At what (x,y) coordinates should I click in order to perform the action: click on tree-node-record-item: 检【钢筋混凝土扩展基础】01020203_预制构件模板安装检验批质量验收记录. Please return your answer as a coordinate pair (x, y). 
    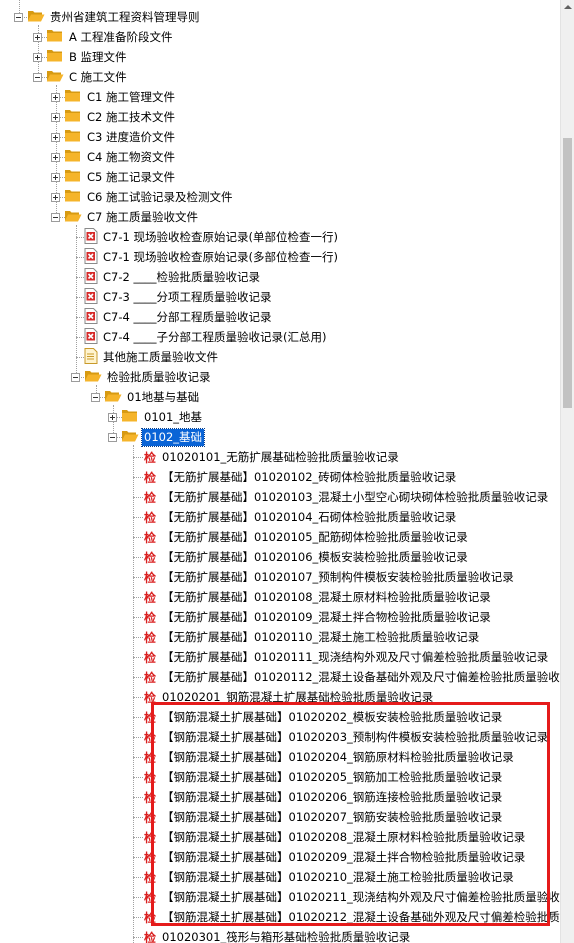
    Looking at the image, I should click on (340, 737).